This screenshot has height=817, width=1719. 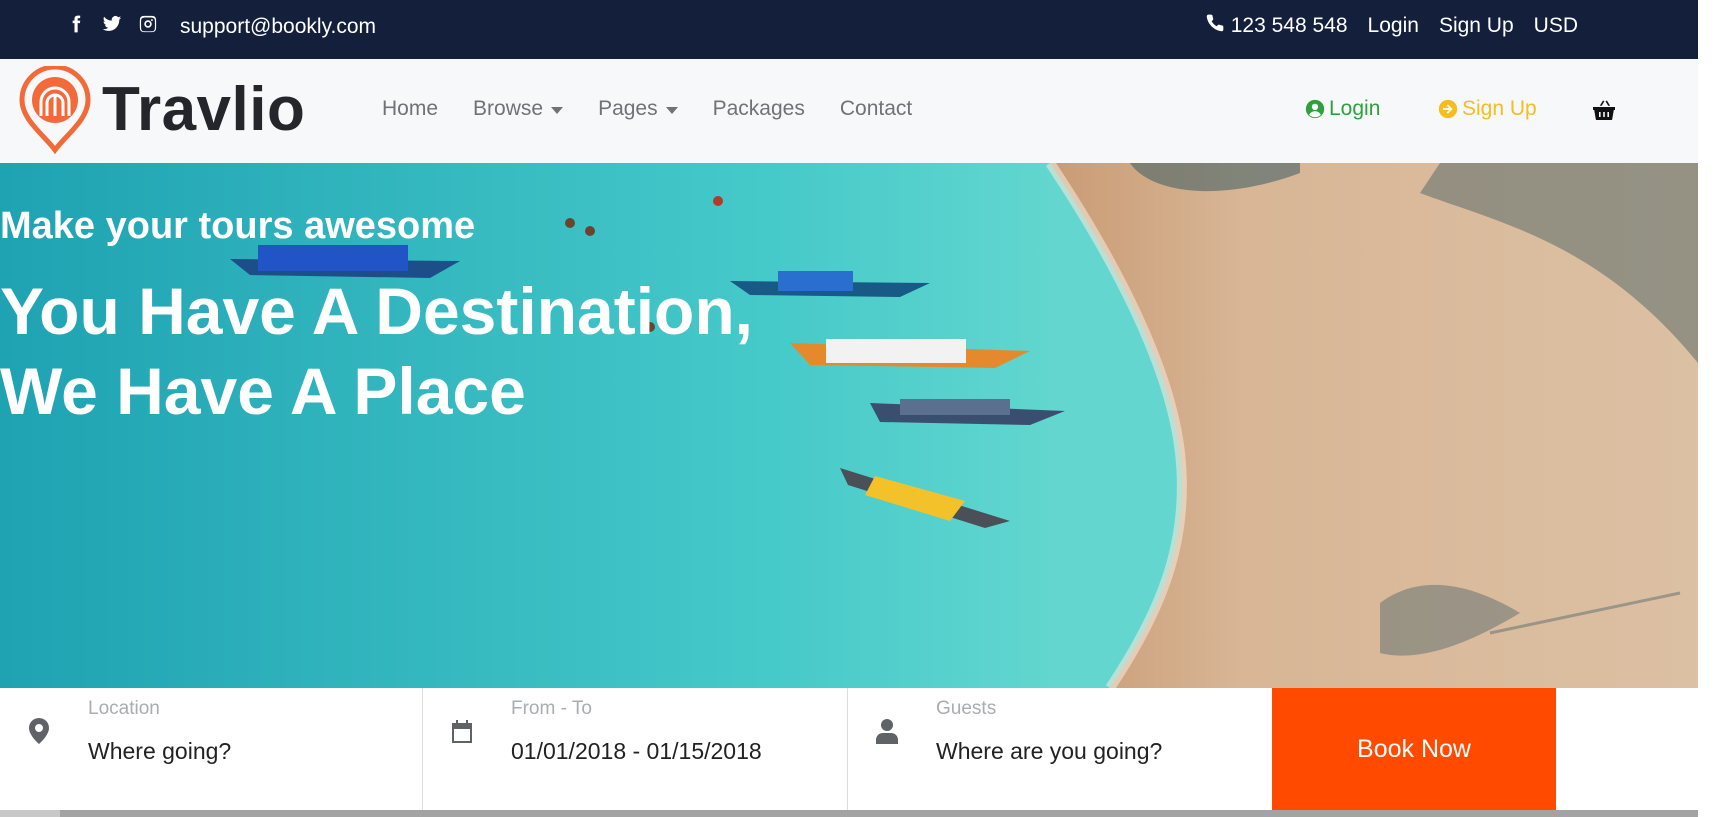 What do you see at coordinates (462, 731) in the screenshot?
I see `calendar-icon` at bounding box center [462, 731].